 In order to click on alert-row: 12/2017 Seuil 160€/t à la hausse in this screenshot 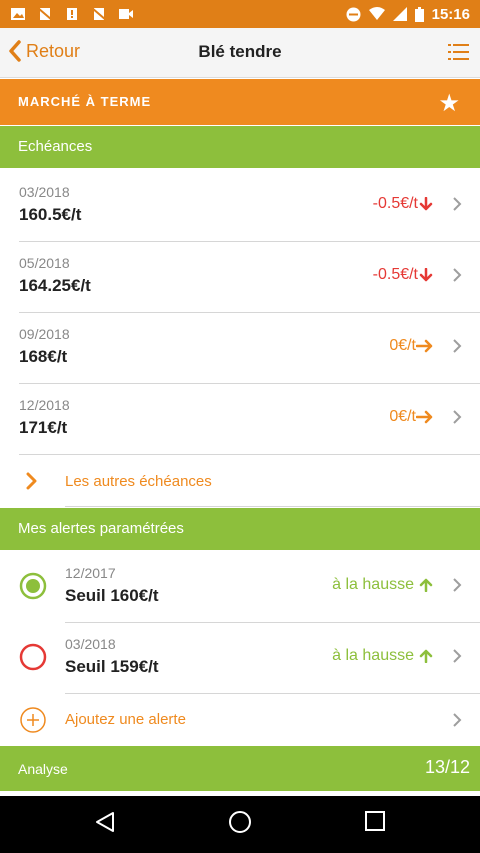, I will do `click(240, 586)`.